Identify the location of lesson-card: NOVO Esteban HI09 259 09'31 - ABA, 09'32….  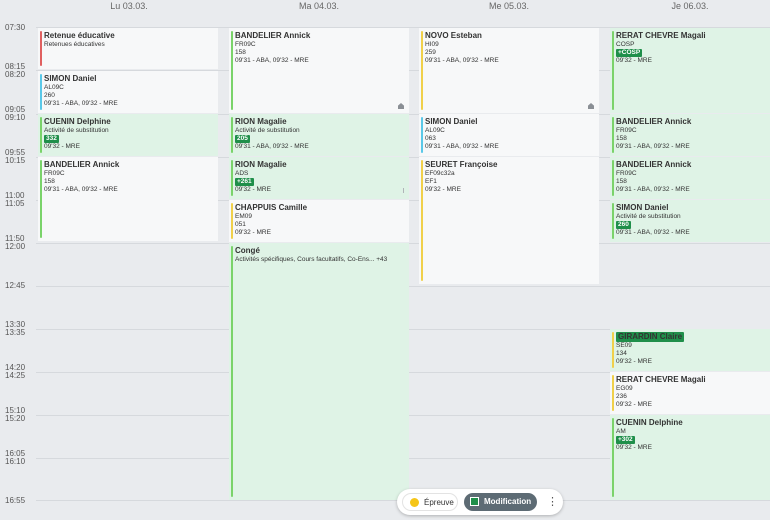
(509, 70).